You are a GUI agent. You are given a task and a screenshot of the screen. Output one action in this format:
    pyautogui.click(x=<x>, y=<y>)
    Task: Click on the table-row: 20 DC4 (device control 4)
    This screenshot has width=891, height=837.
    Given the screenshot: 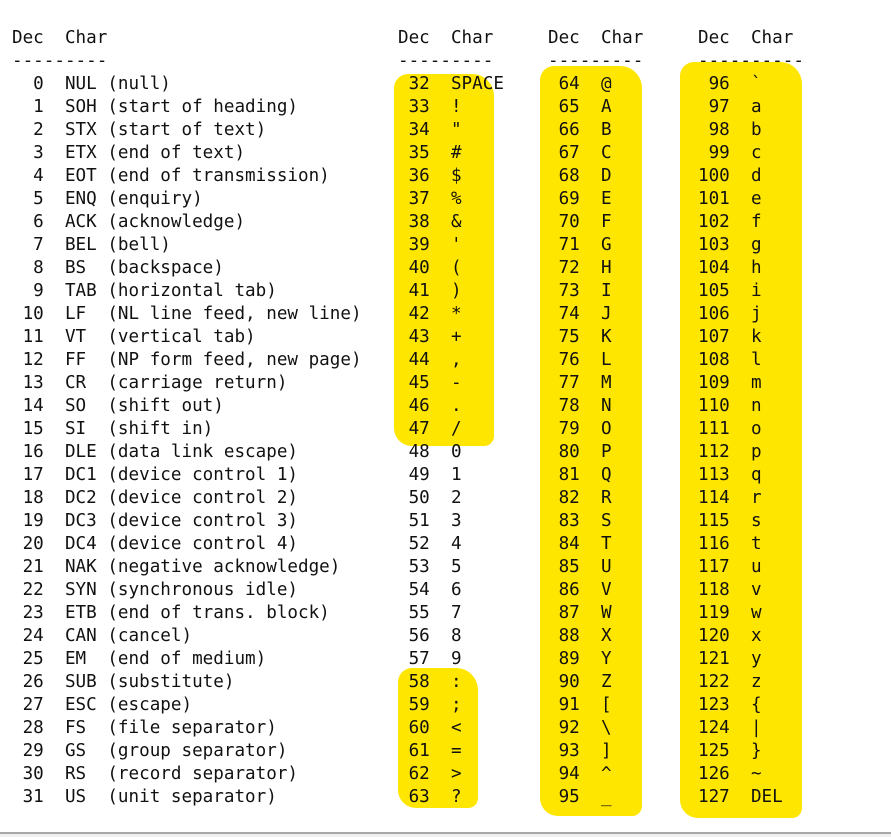 What is the action you would take?
    pyautogui.click(x=187, y=544)
    